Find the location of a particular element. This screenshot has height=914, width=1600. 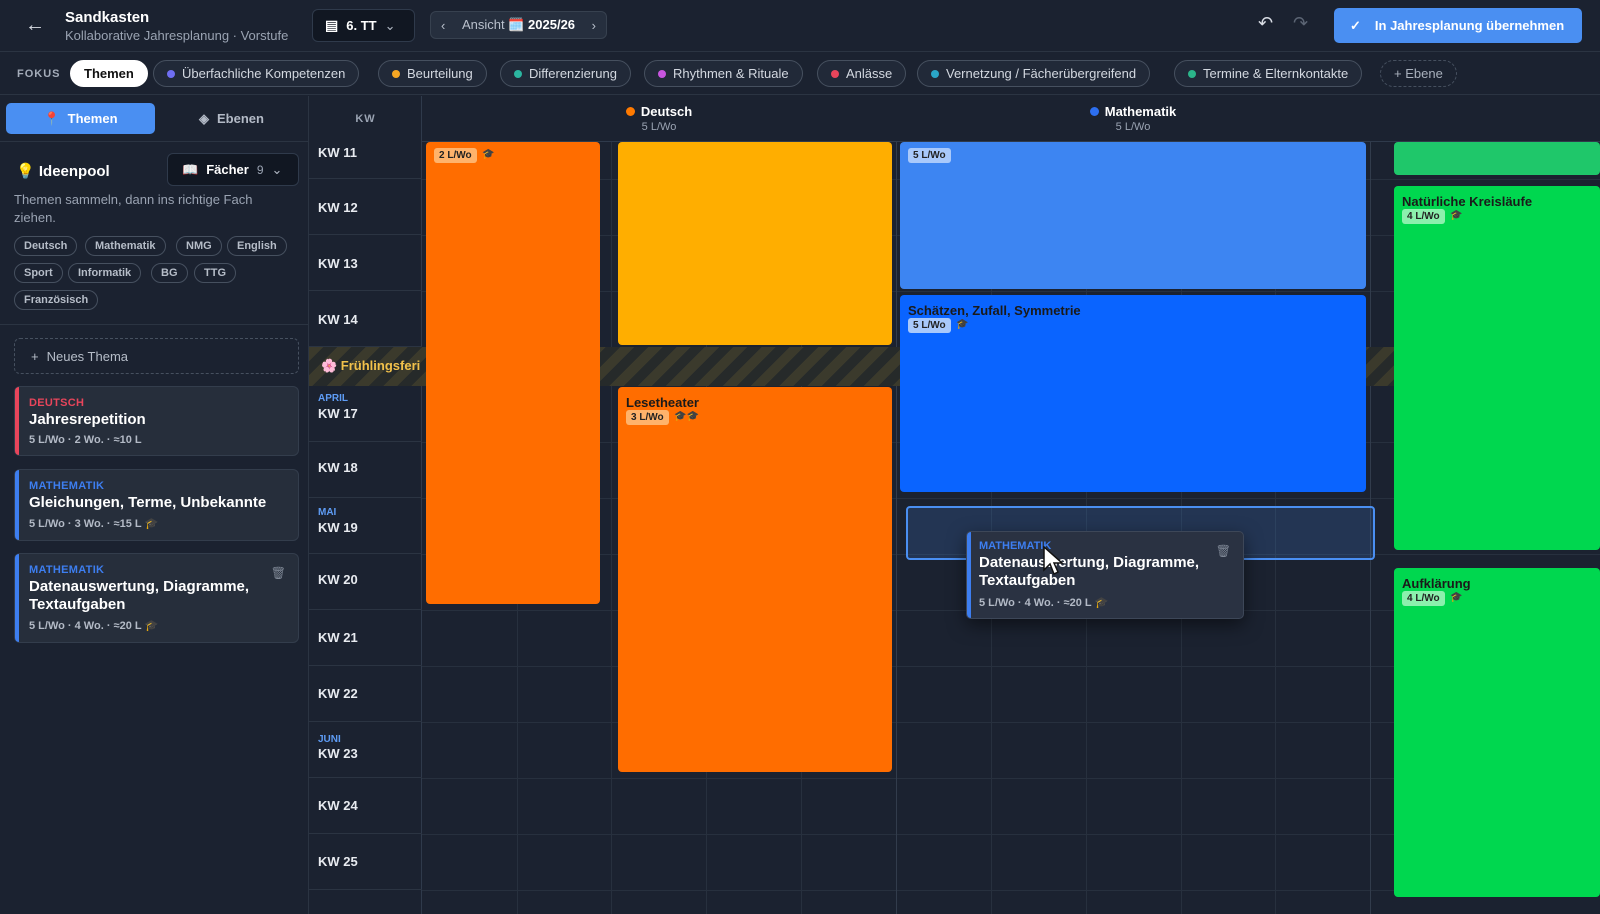

grid-line is located at coordinates (611, 528).